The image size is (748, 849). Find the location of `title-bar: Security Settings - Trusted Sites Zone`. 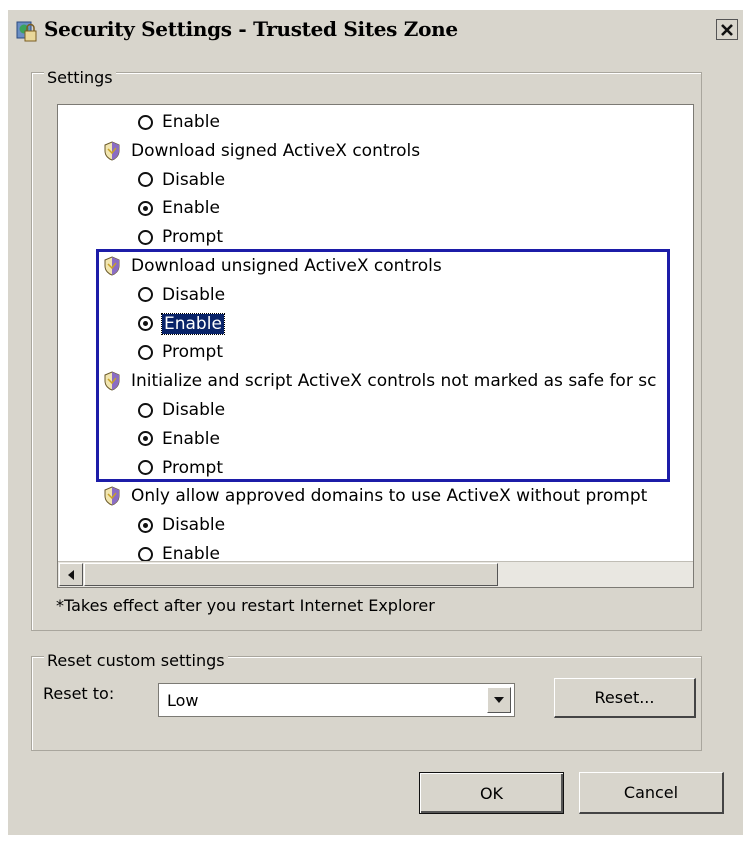

title-bar: Security Settings - Trusted Sites Zone is located at coordinates (375, 30).